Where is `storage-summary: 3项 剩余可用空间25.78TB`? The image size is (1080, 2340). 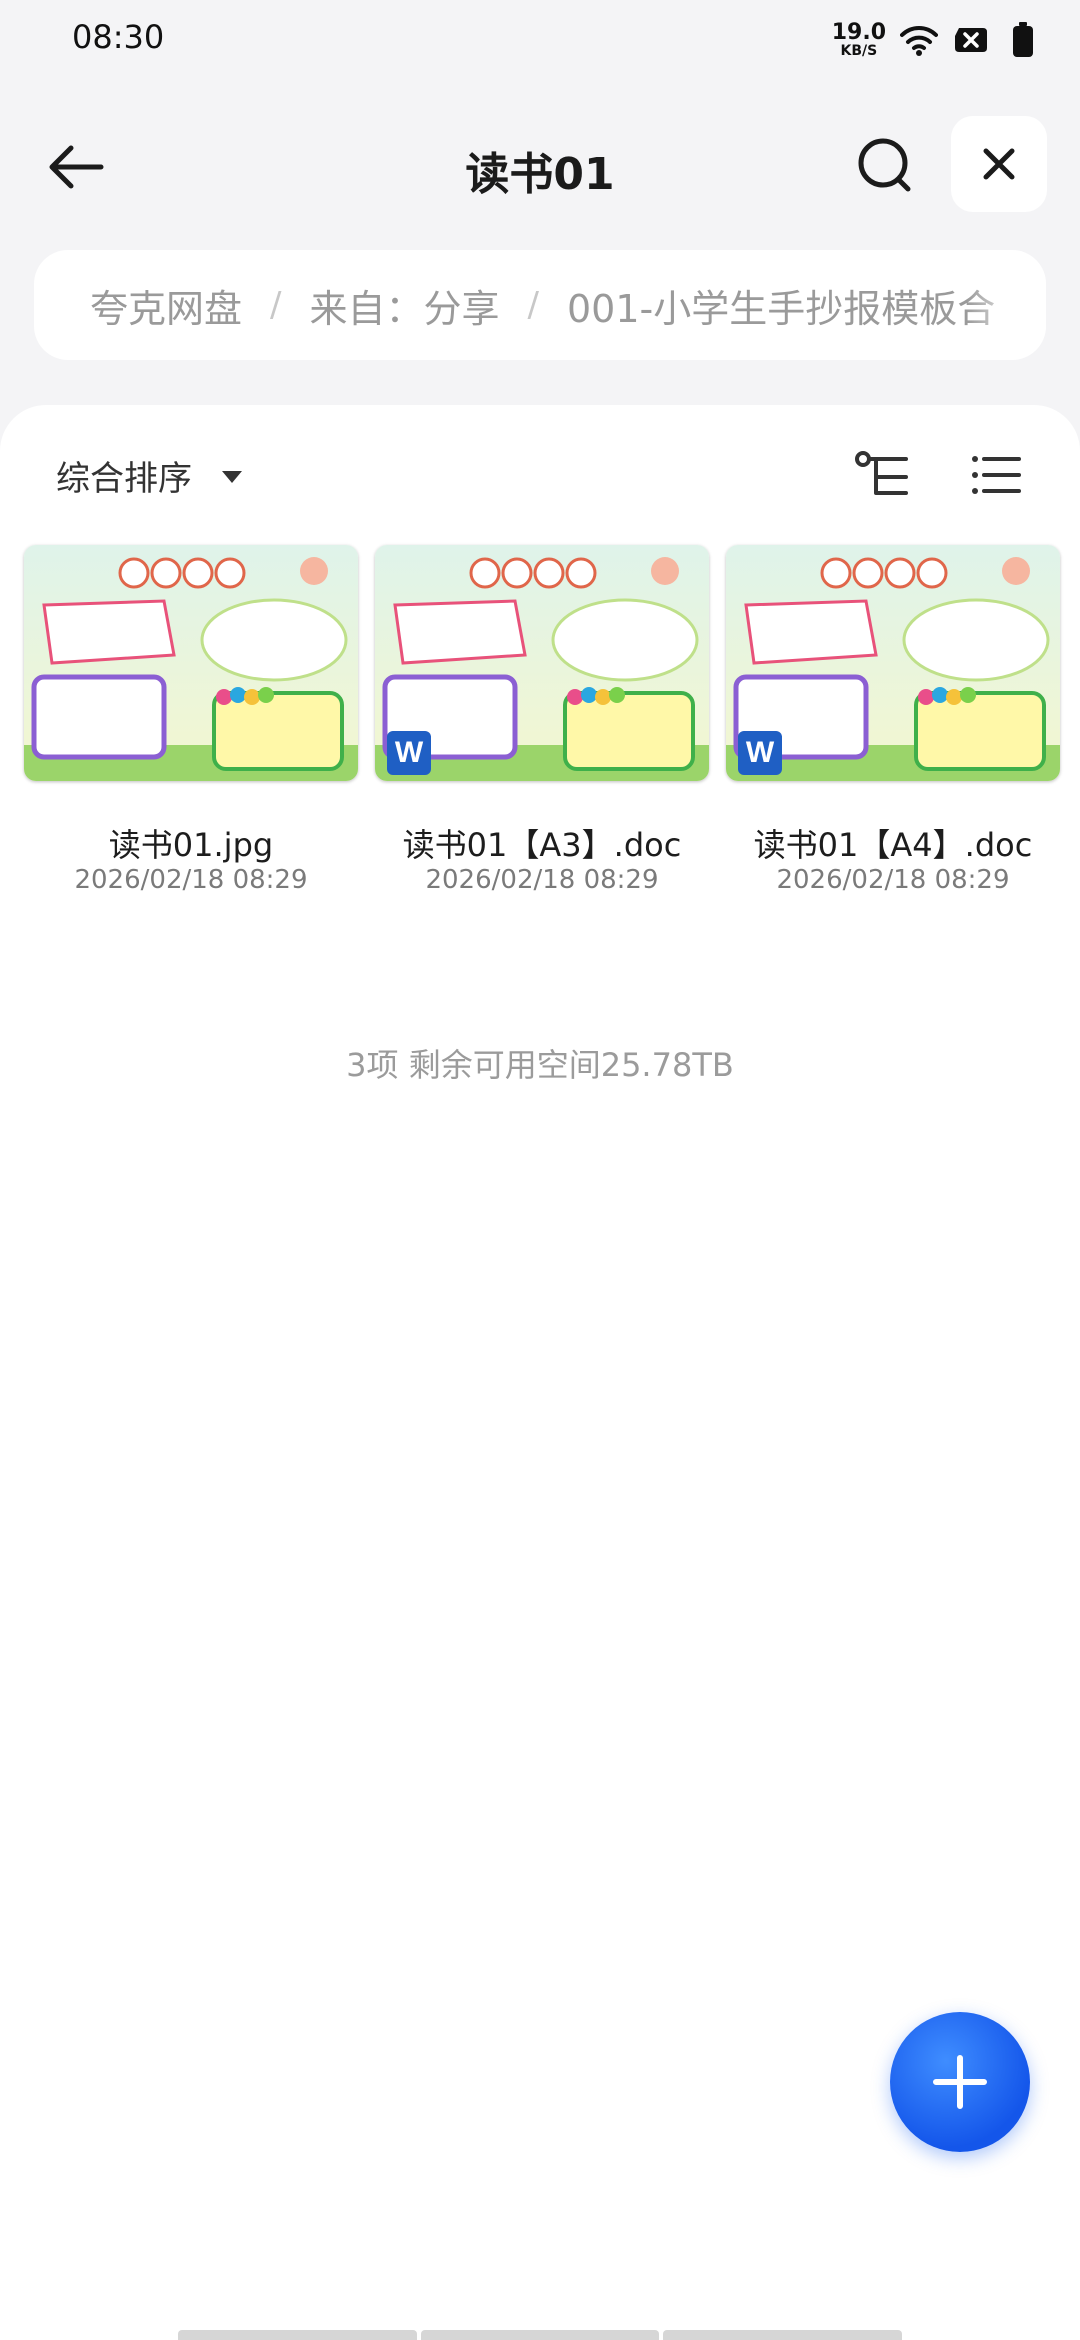 storage-summary: 3项 剩余可用空间25.78TB is located at coordinates (540, 1065).